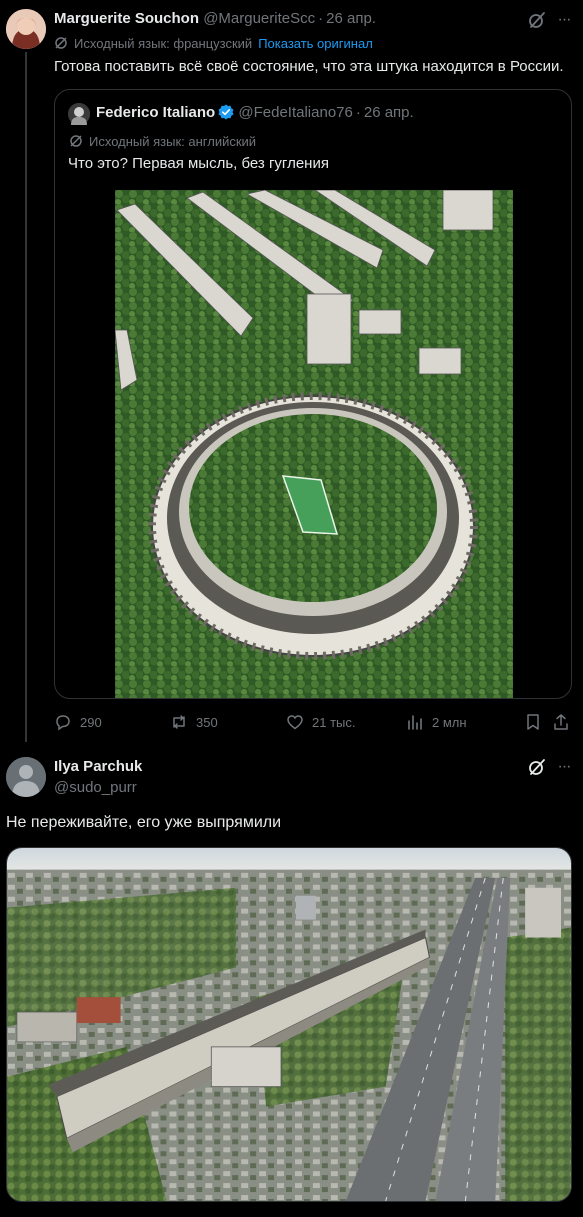 Image resolution: width=583 pixels, height=1217 pixels. What do you see at coordinates (173, 141) in the screenshot?
I see `quote-translate-label: Исходный язык: английский` at bounding box center [173, 141].